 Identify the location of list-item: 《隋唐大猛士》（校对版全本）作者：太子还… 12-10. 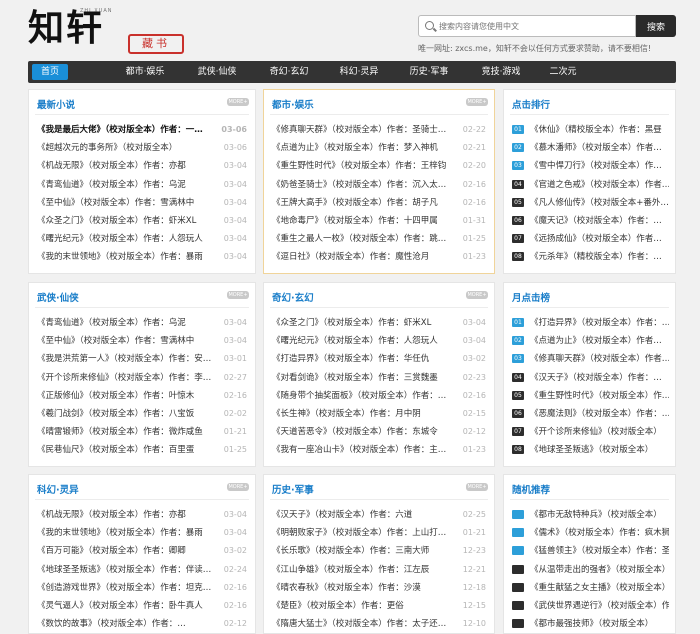
(380, 624).